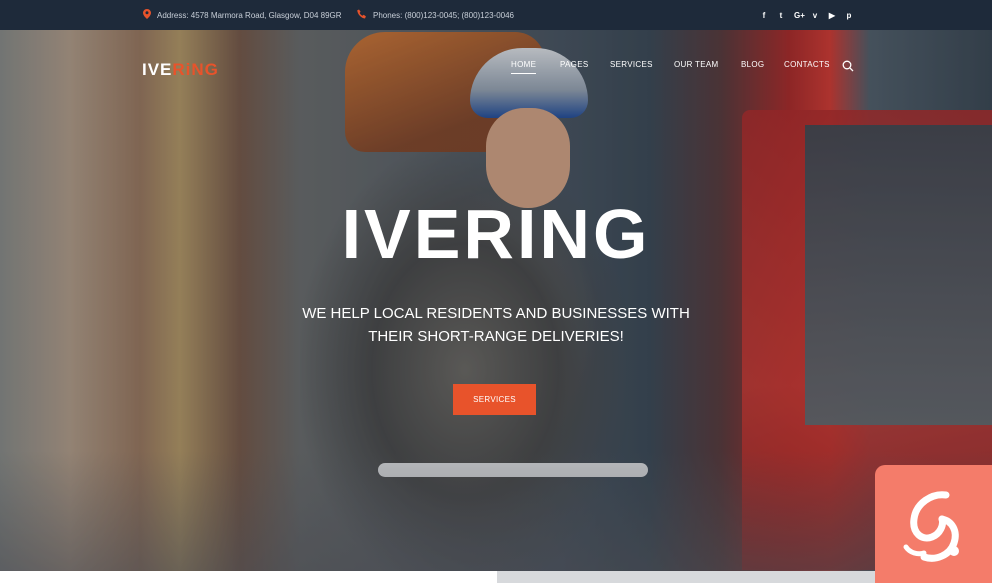 Image resolution: width=992 pixels, height=583 pixels. What do you see at coordinates (849, 15) in the screenshot?
I see `pinterest-icon: p` at bounding box center [849, 15].